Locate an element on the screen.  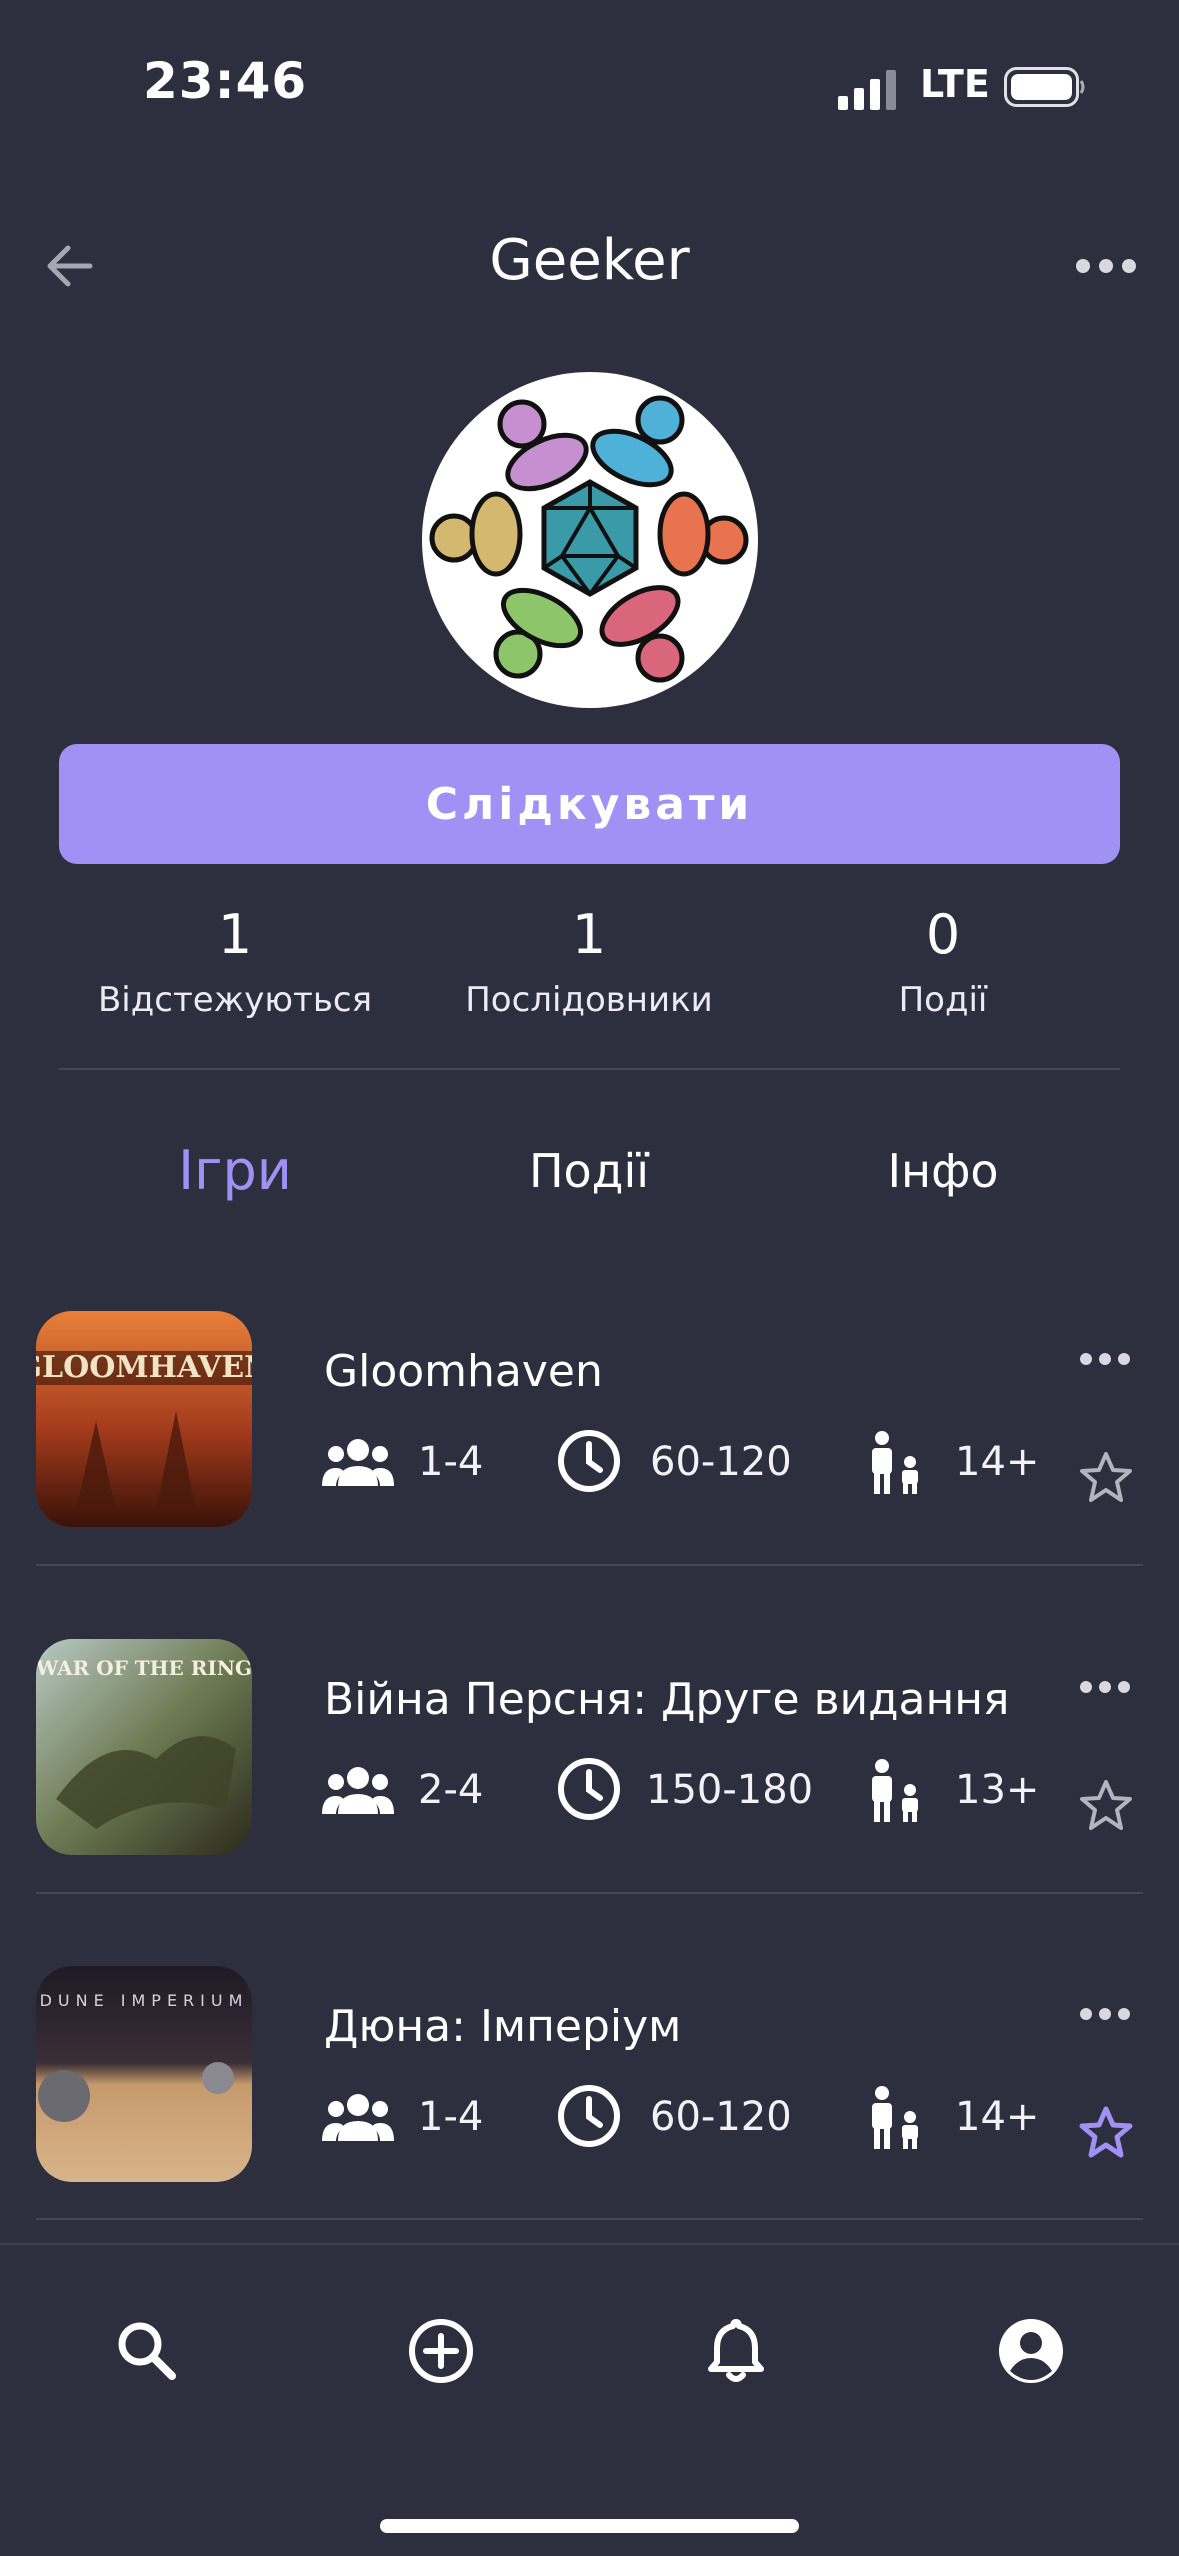
thumb-title: GLOOMHAVEN is located at coordinates (144, 1367).